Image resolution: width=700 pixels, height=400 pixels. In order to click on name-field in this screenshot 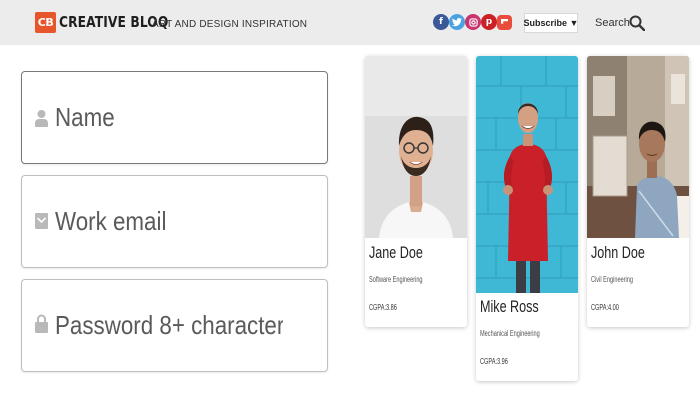, I will do `click(174, 117)`.